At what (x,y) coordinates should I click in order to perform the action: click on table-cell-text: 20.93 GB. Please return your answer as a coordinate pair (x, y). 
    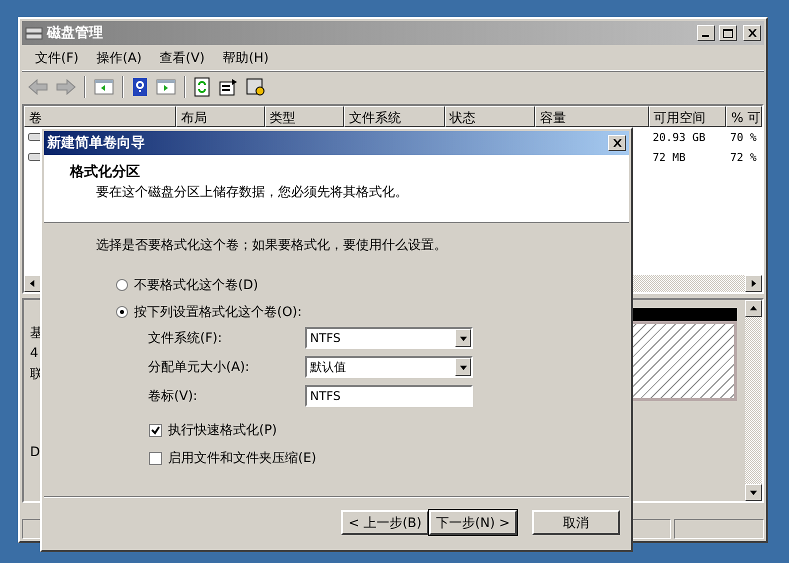
    Looking at the image, I should click on (679, 137).